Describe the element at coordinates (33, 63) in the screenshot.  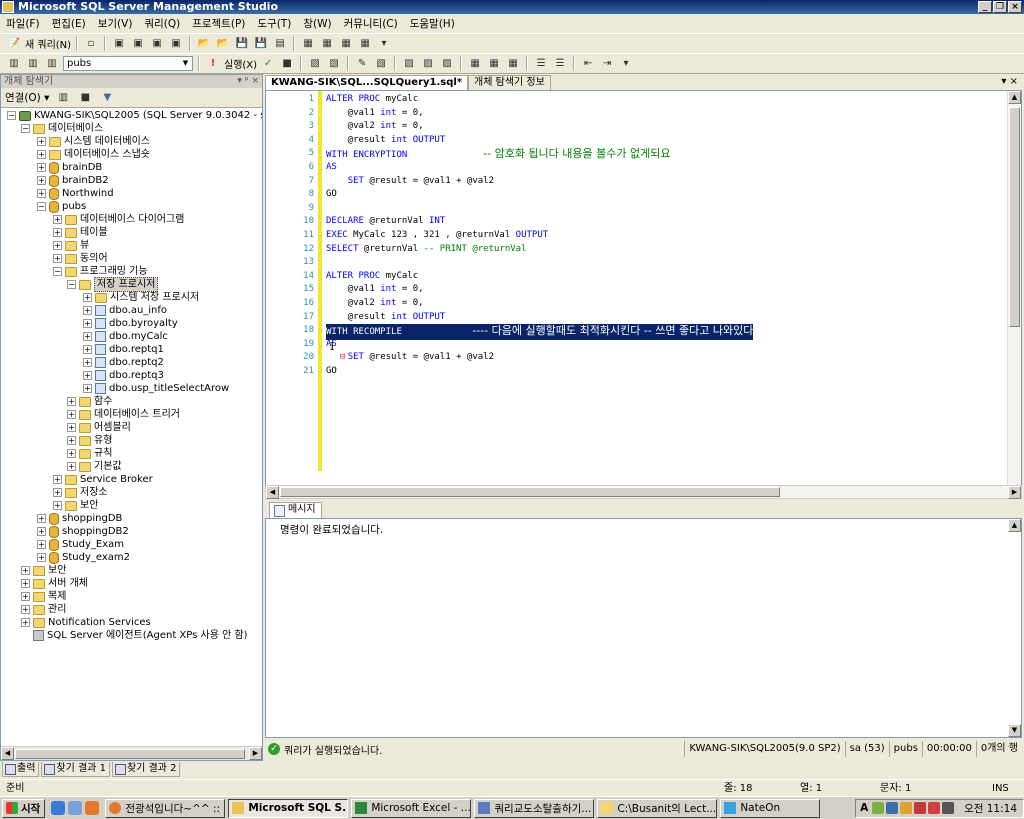
I see `disconnect-icon: ▥` at that location.